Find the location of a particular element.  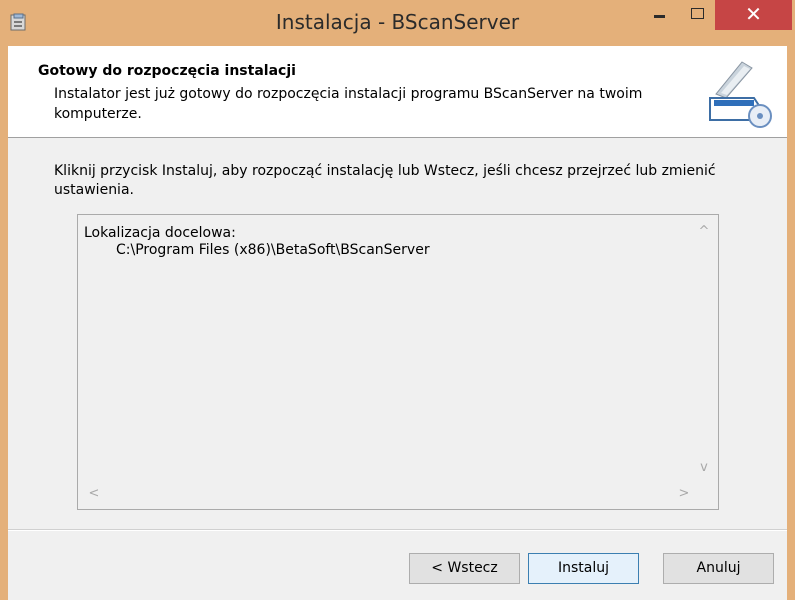

close-button: ✕ is located at coordinates (753, 15).